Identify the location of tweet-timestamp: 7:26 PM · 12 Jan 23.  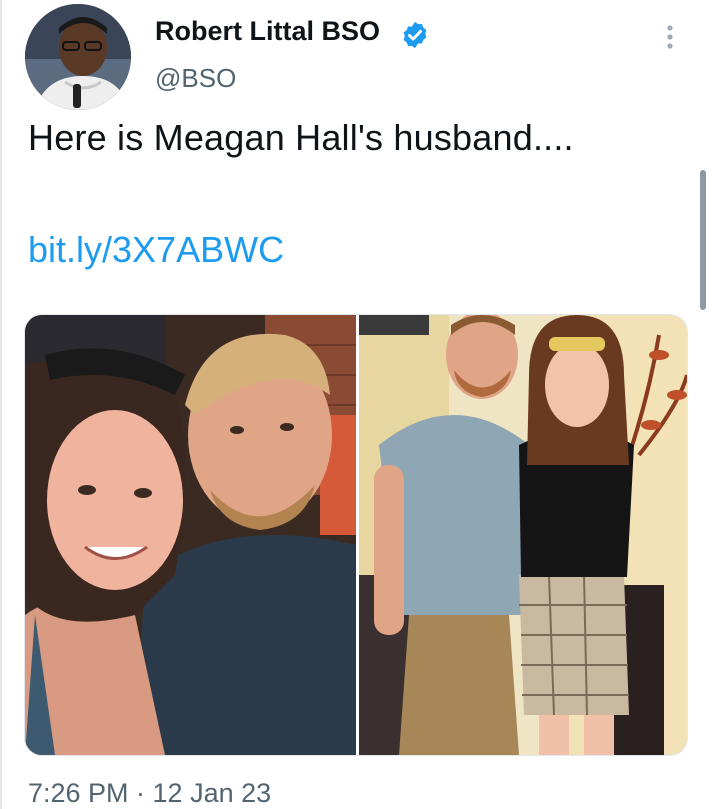
(149, 793).